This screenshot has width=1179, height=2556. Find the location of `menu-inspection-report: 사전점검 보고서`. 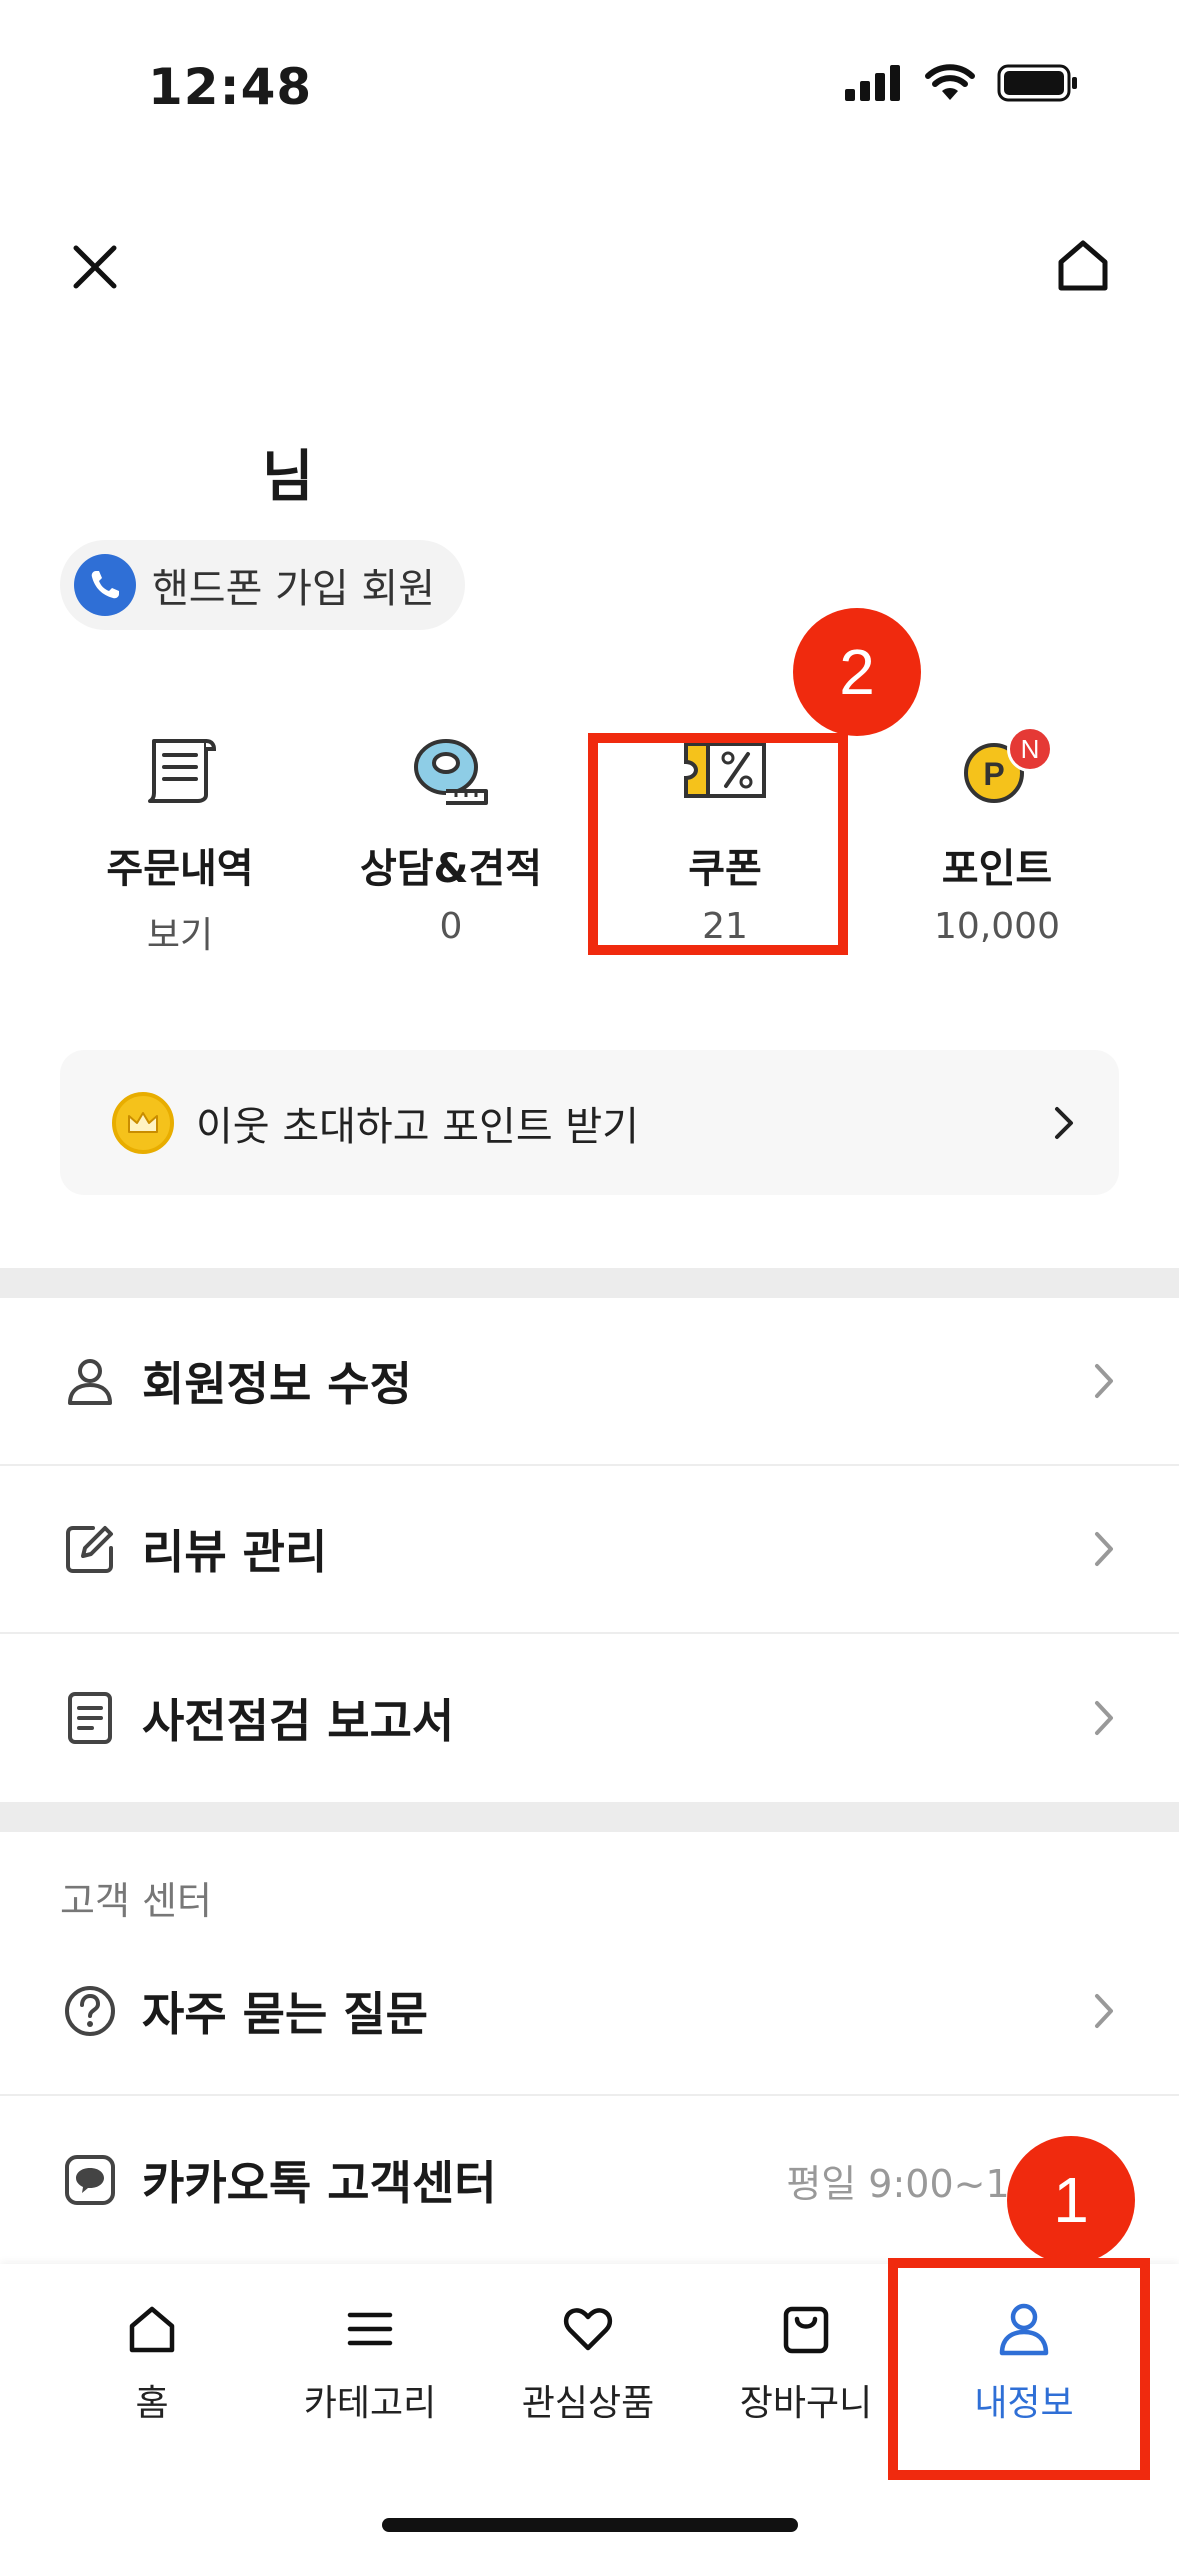

menu-inspection-report: 사전점검 보고서 is located at coordinates (589, 1718).